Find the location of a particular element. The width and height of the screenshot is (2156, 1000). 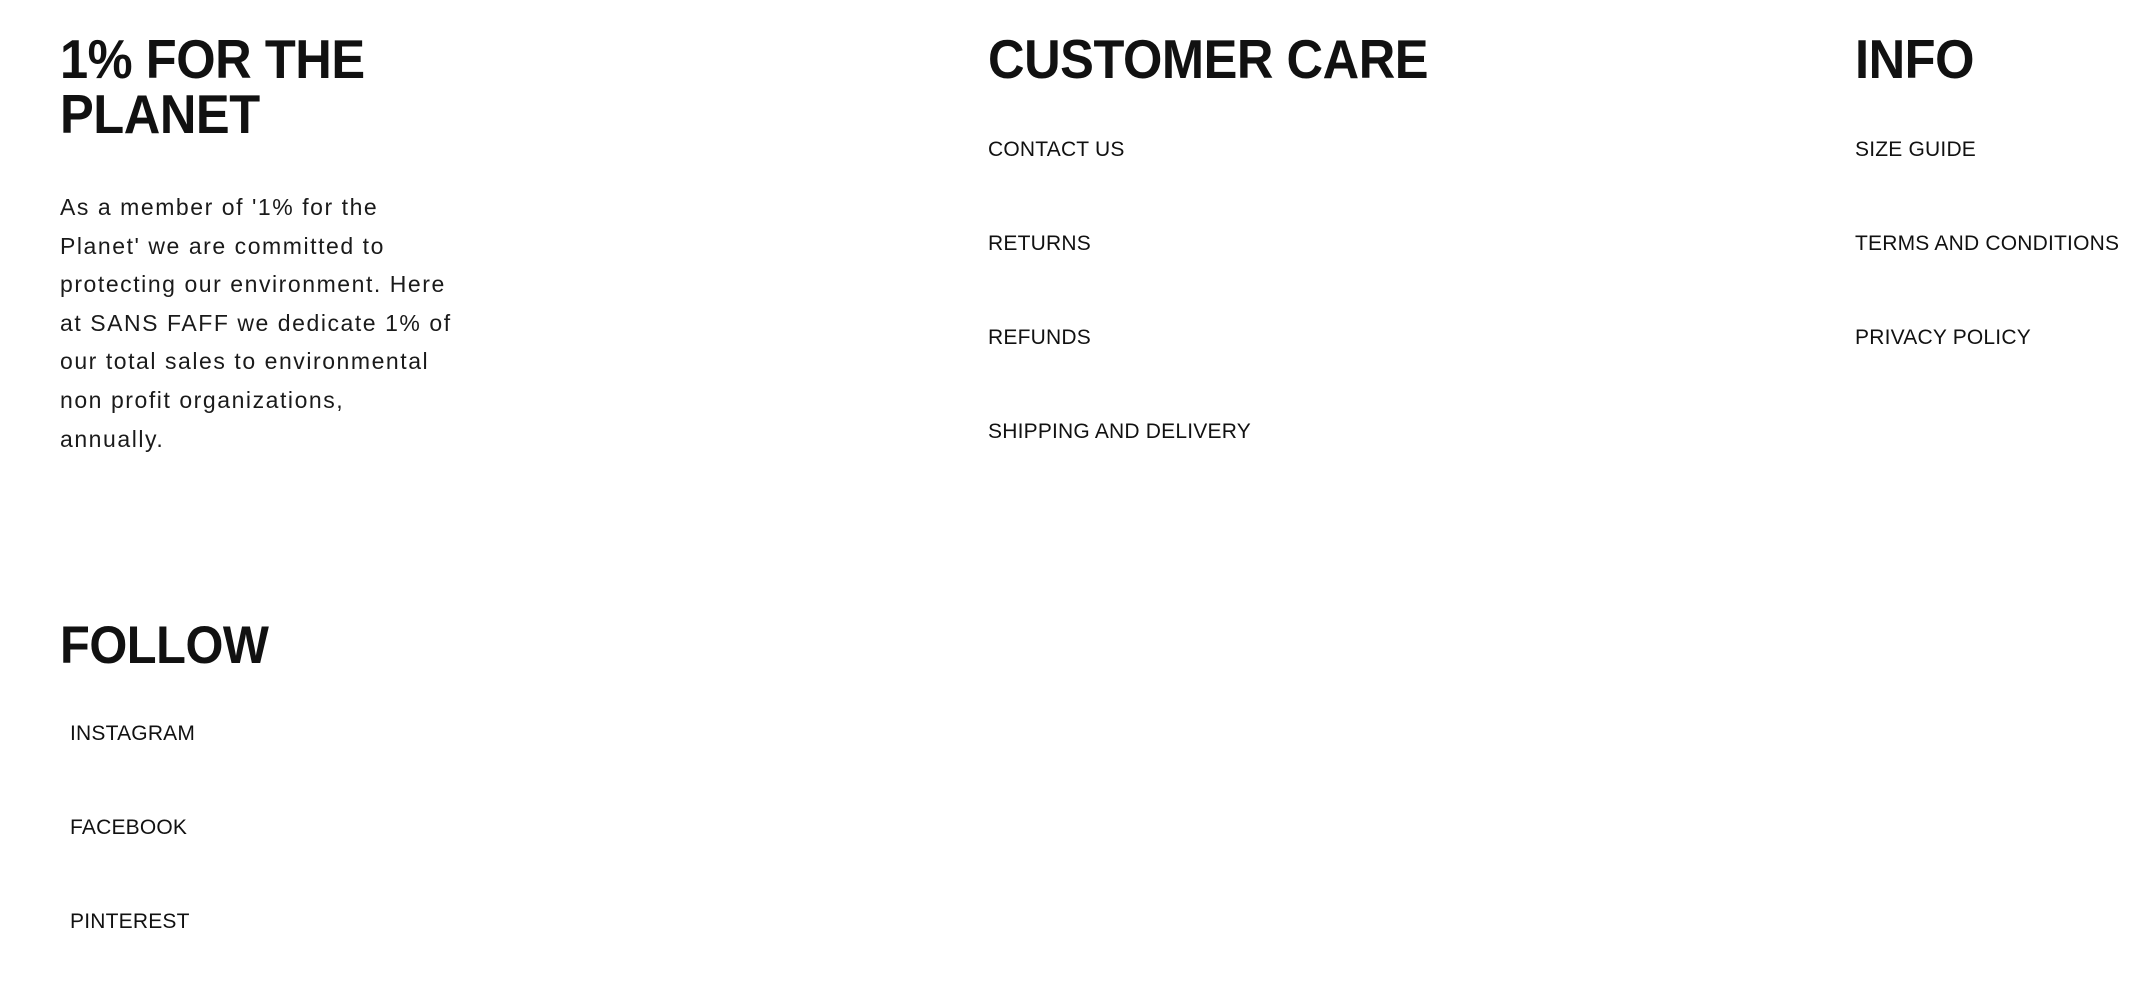

planet-heading: 1% FOR THE PLANET is located at coordinates (212, 86).